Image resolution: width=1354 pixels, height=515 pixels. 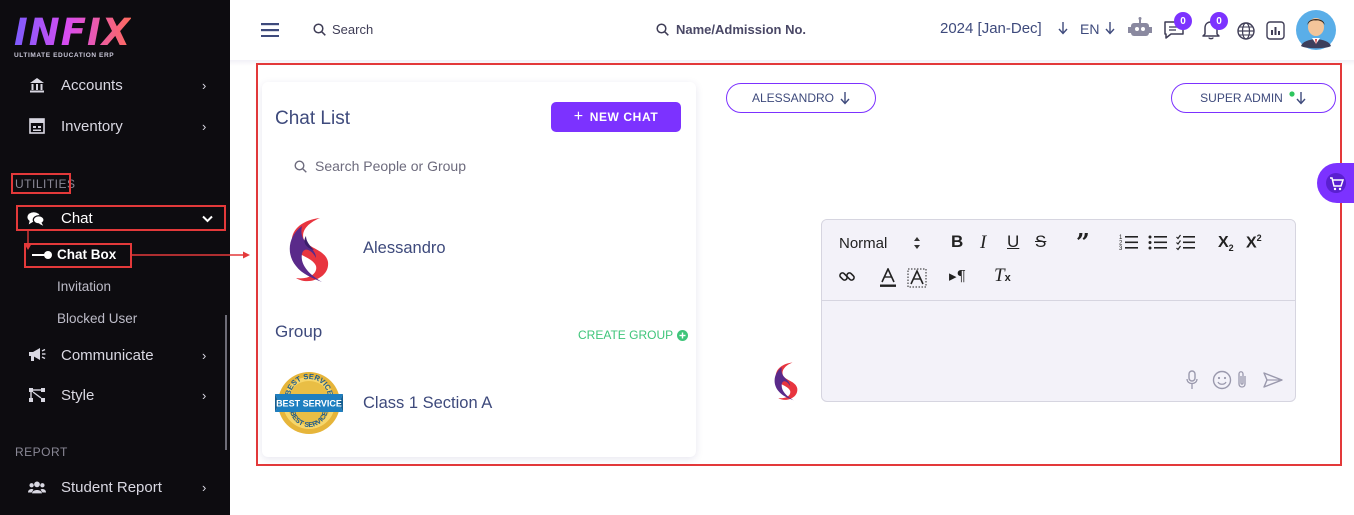 I want to click on sidebar-item-label: Communicate, so click(x=107, y=355).